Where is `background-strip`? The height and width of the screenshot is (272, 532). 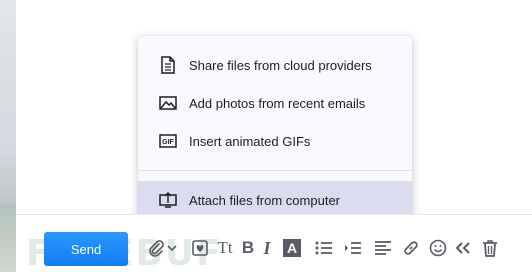
background-strip is located at coordinates (8, 136).